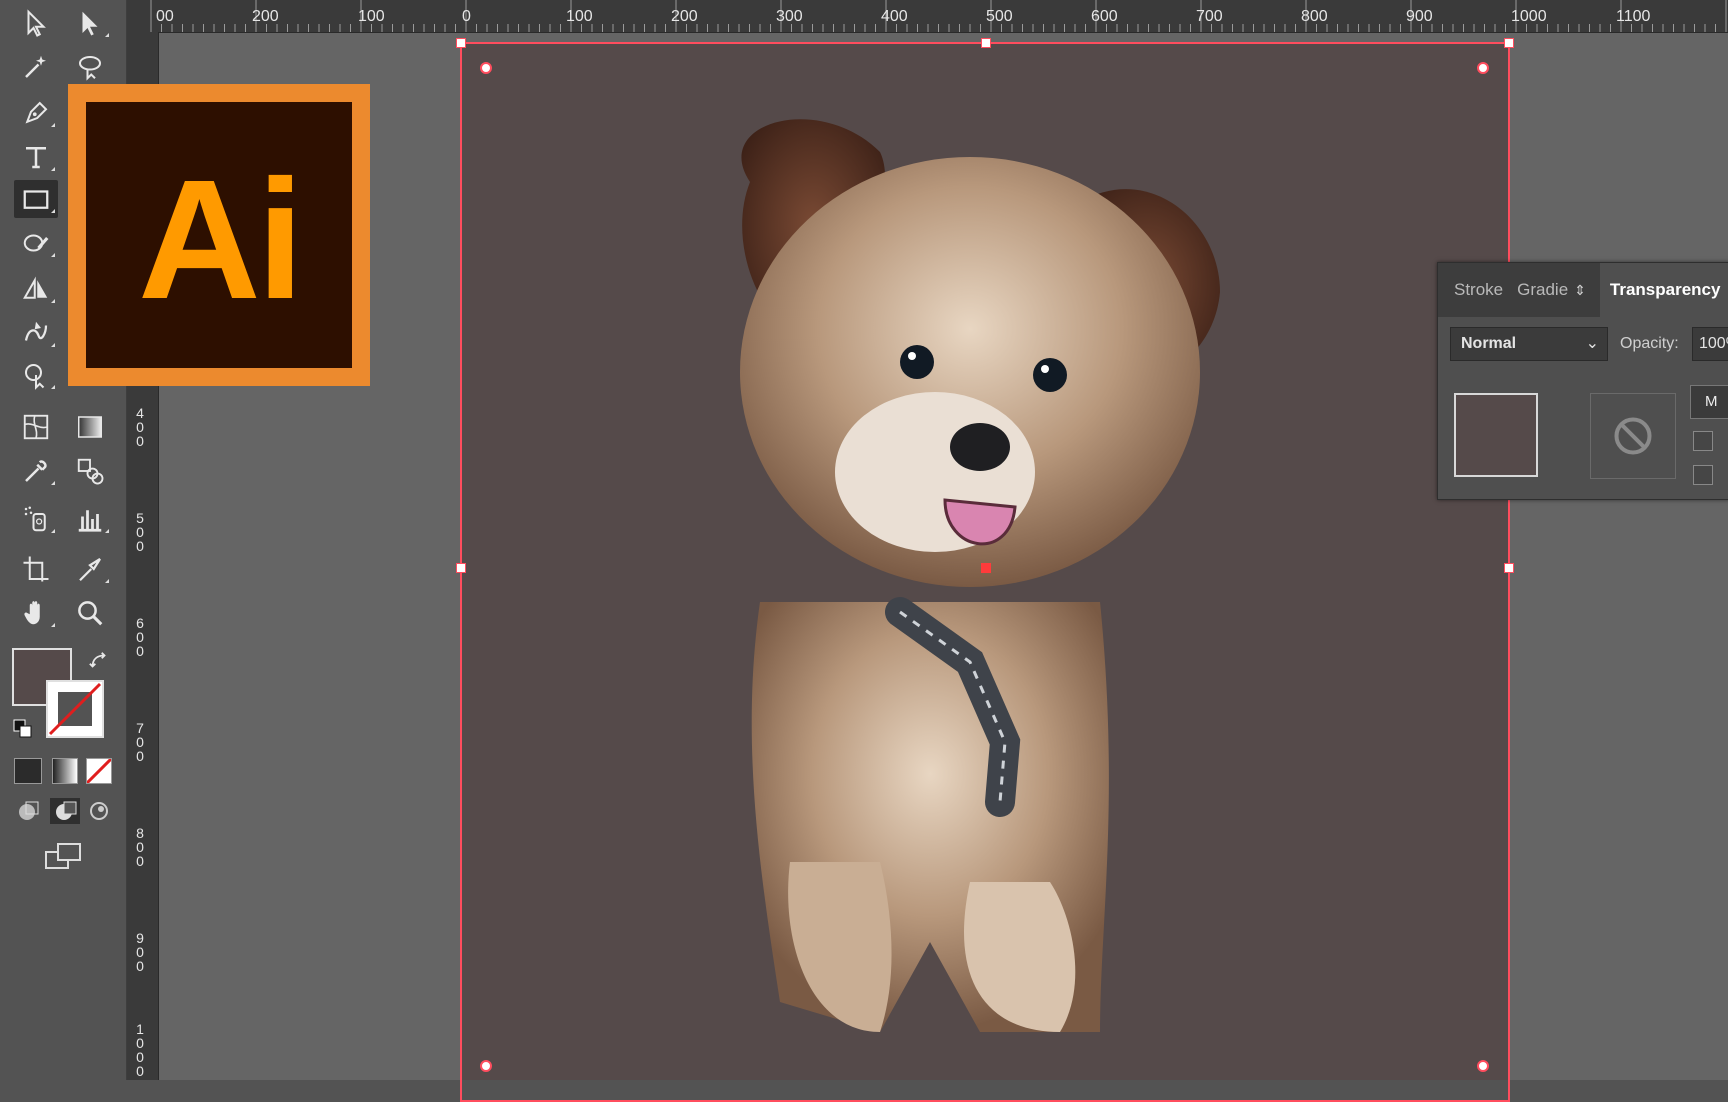  What do you see at coordinates (65, 811) in the screenshot?
I see `draw-behind-icon` at bounding box center [65, 811].